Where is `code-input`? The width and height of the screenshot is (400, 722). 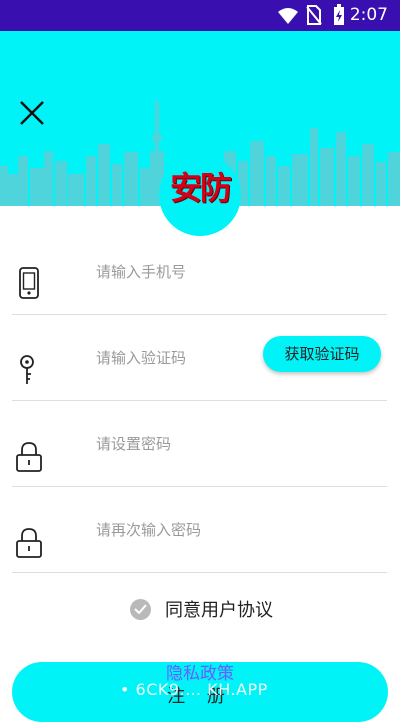 code-input is located at coordinates (178, 358).